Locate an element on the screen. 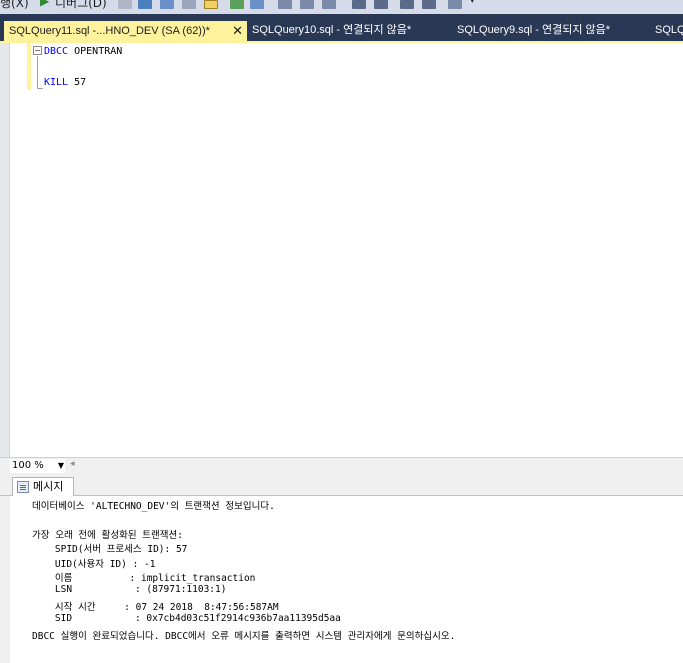 The image size is (683, 663). client-stats-icon is located at coordinates (257, 4).